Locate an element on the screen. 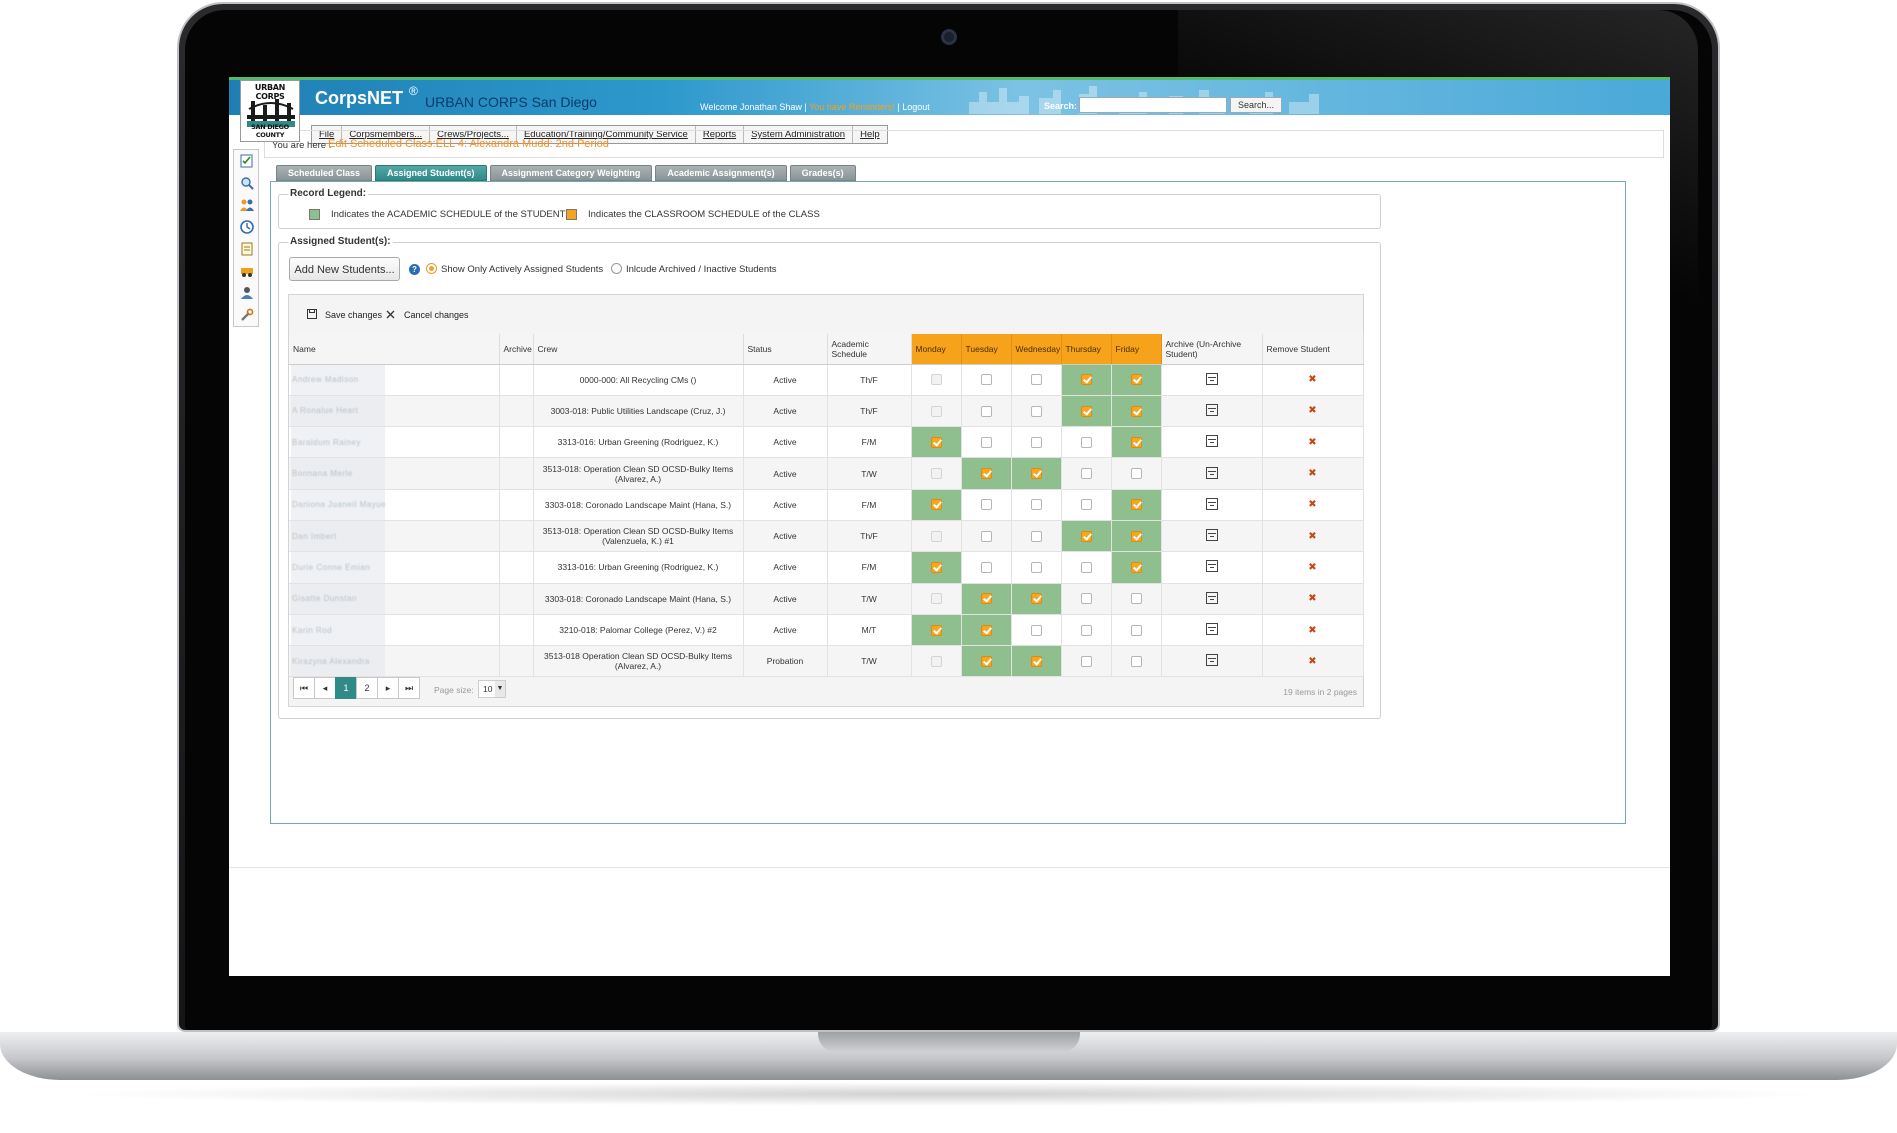 The height and width of the screenshot is (1133, 1897). tab-academic-assignments: Academic Assignment(s) is located at coordinates (721, 173).